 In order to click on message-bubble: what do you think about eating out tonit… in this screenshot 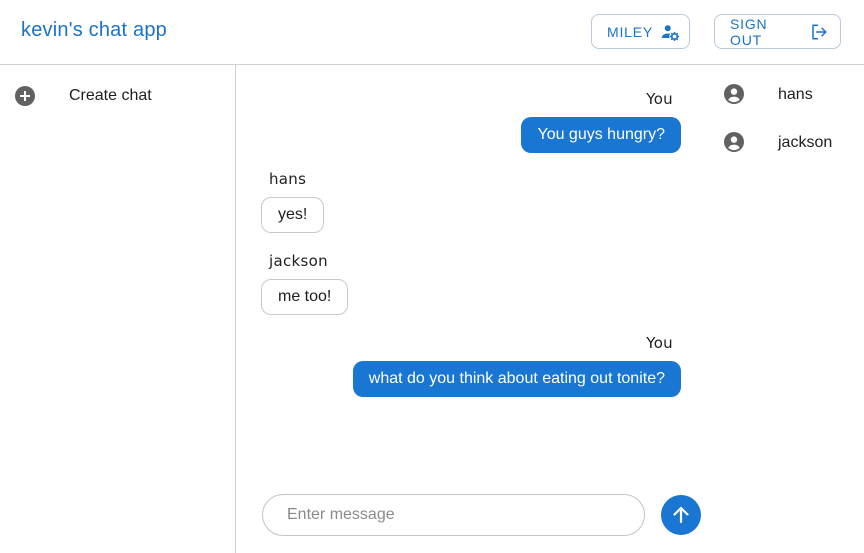, I will do `click(516, 379)`.